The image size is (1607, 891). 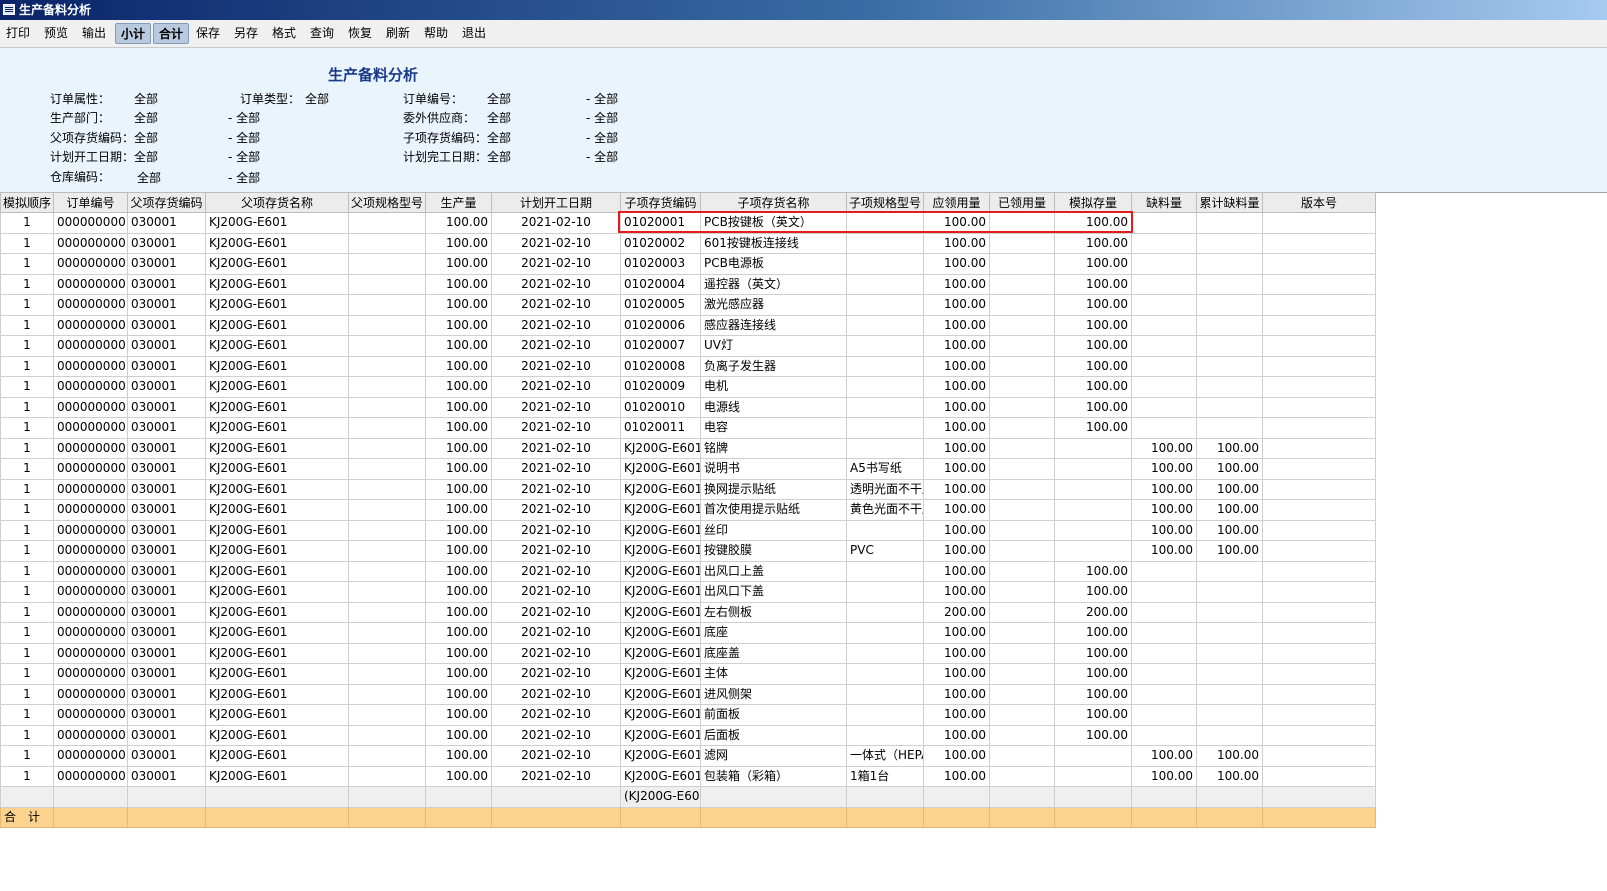 What do you see at coordinates (166, 202) in the screenshot?
I see `col-header-parent-code: 父项存货编码` at bounding box center [166, 202].